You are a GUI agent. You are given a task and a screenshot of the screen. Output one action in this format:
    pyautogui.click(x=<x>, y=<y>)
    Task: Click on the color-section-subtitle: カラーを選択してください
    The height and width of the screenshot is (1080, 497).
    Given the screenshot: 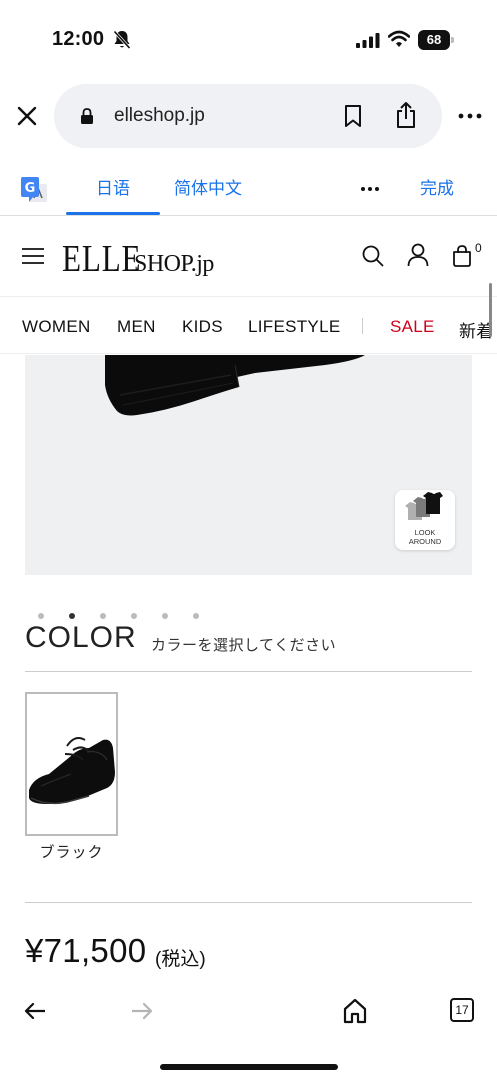 What is the action you would take?
    pyautogui.click(x=244, y=645)
    